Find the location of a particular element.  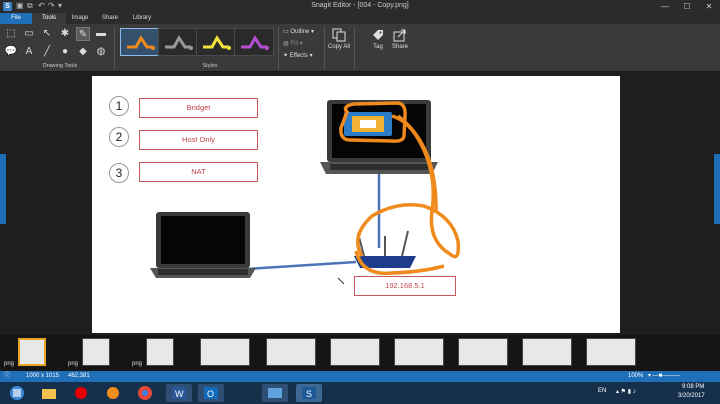

style-purple is located at coordinates (254, 42).